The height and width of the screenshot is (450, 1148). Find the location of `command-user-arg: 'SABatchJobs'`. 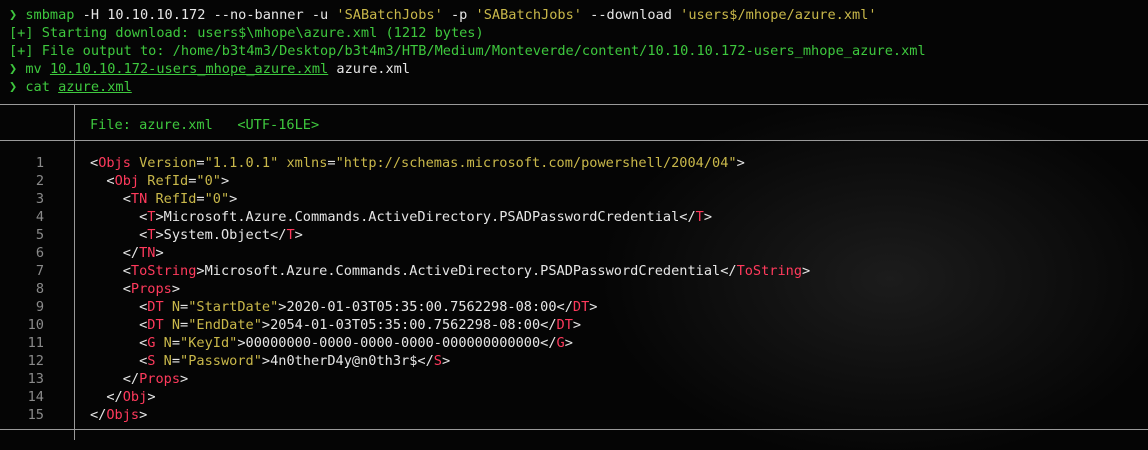

command-user-arg: 'SABatchJobs' is located at coordinates (389, 15).